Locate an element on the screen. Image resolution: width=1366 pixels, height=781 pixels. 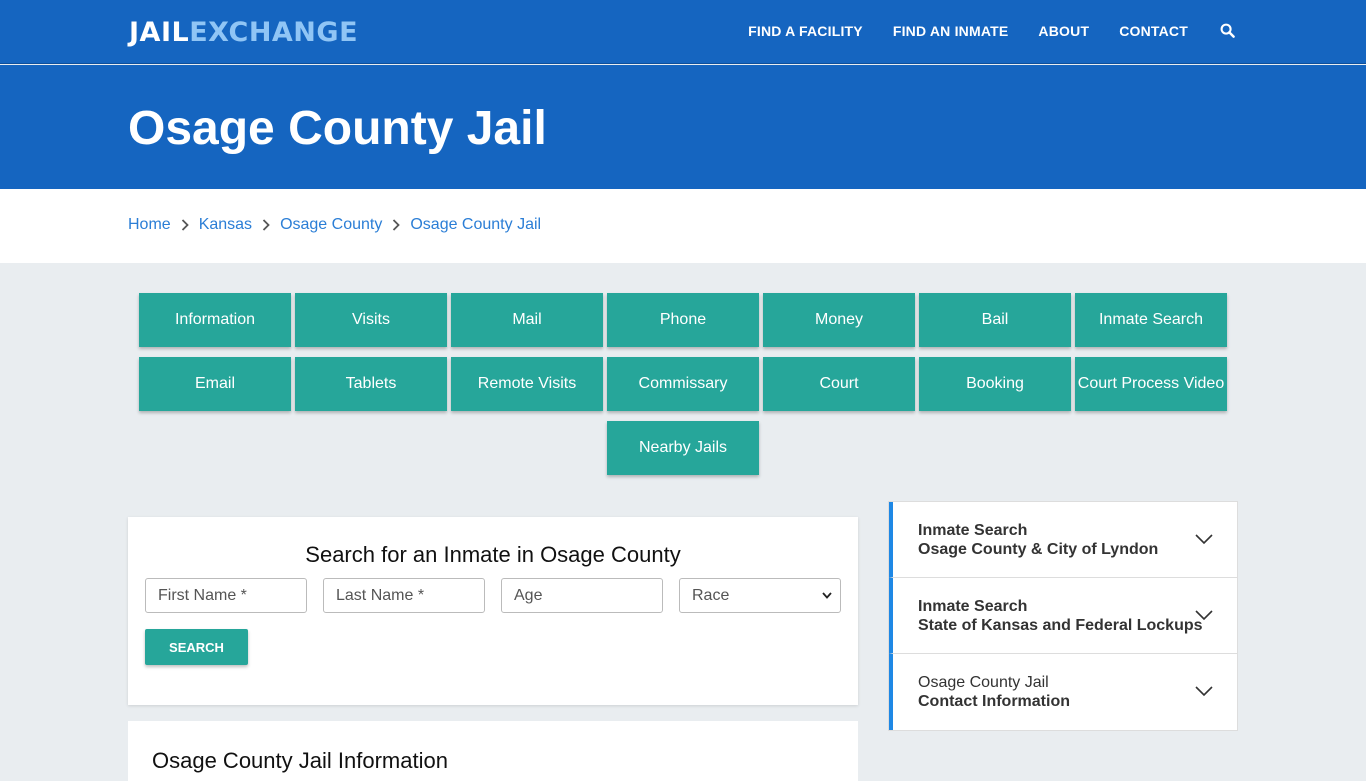
btn-nearby-jails: Nearby Jails is located at coordinates (683, 448).